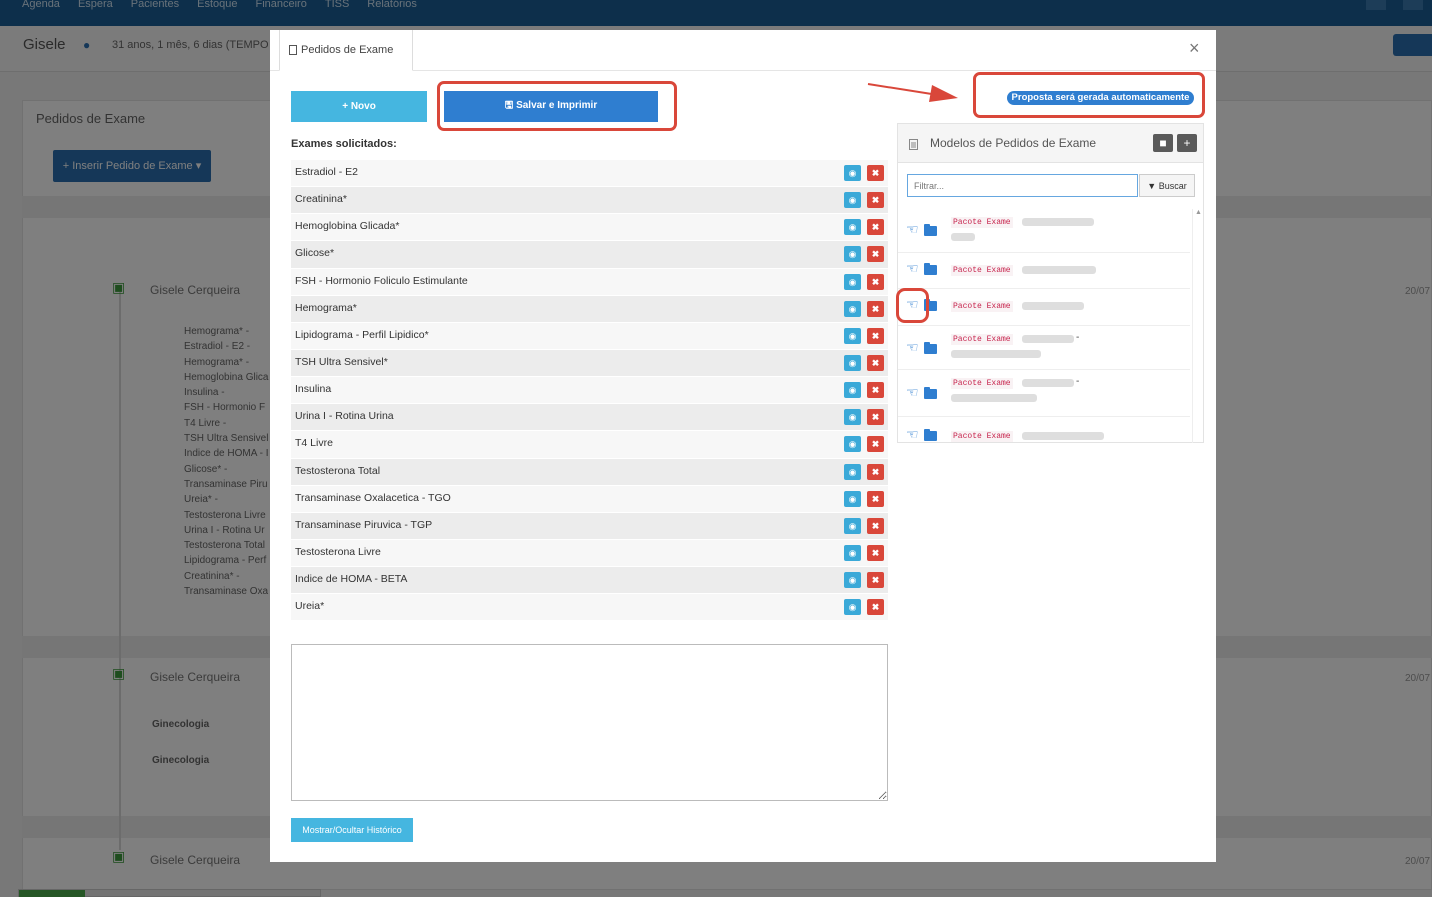 Image resolution: width=1432 pixels, height=897 pixels. I want to click on folder-icon: ■, so click(1163, 143).